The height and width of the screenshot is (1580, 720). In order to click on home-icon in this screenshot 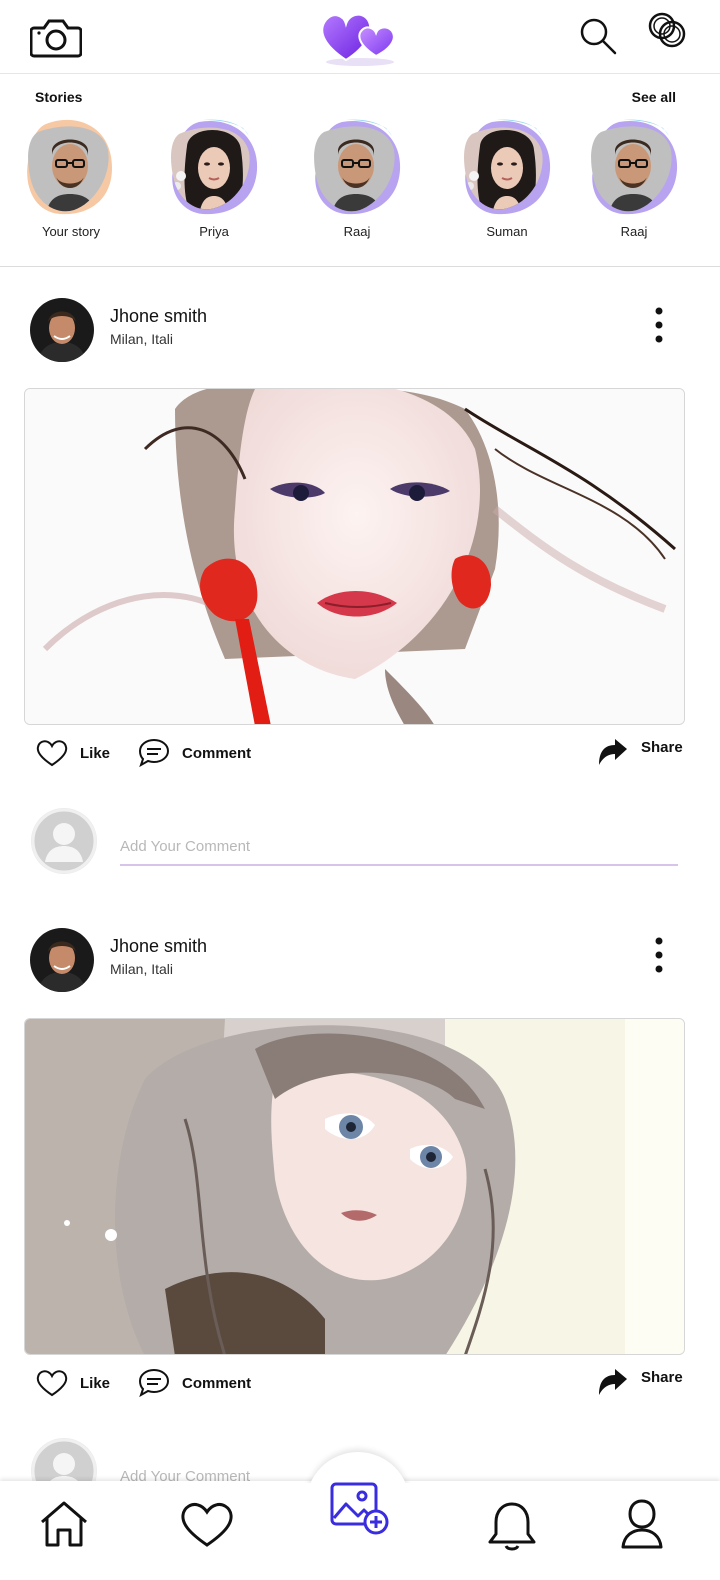, I will do `click(64, 1524)`.